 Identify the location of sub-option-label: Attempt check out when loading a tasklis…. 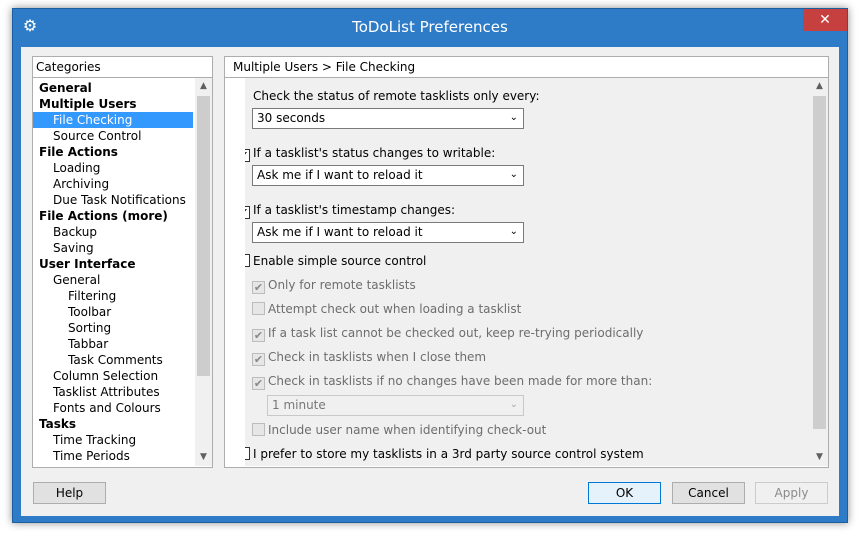
(395, 309).